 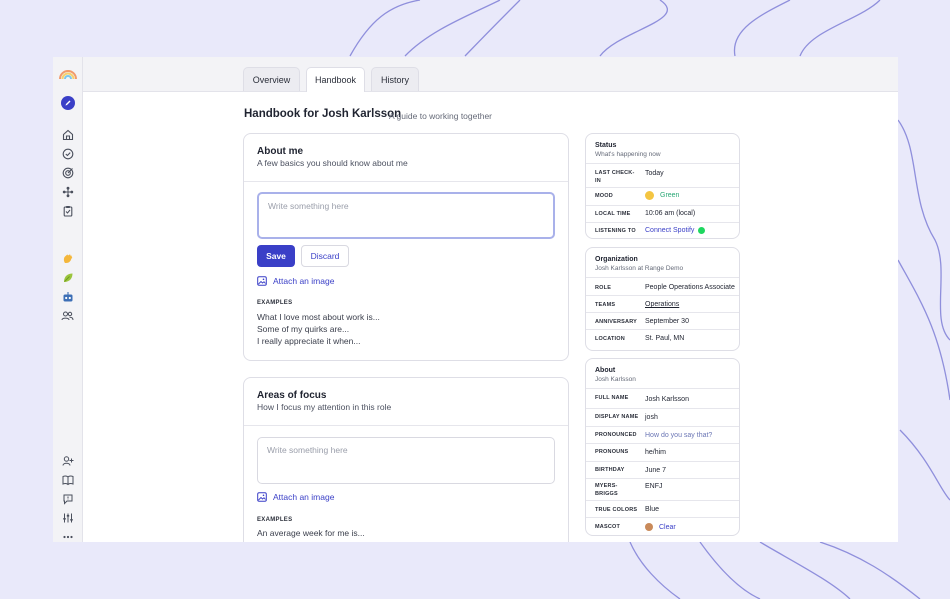 I want to click on clear-mascot-link: Clear, so click(x=667, y=527).